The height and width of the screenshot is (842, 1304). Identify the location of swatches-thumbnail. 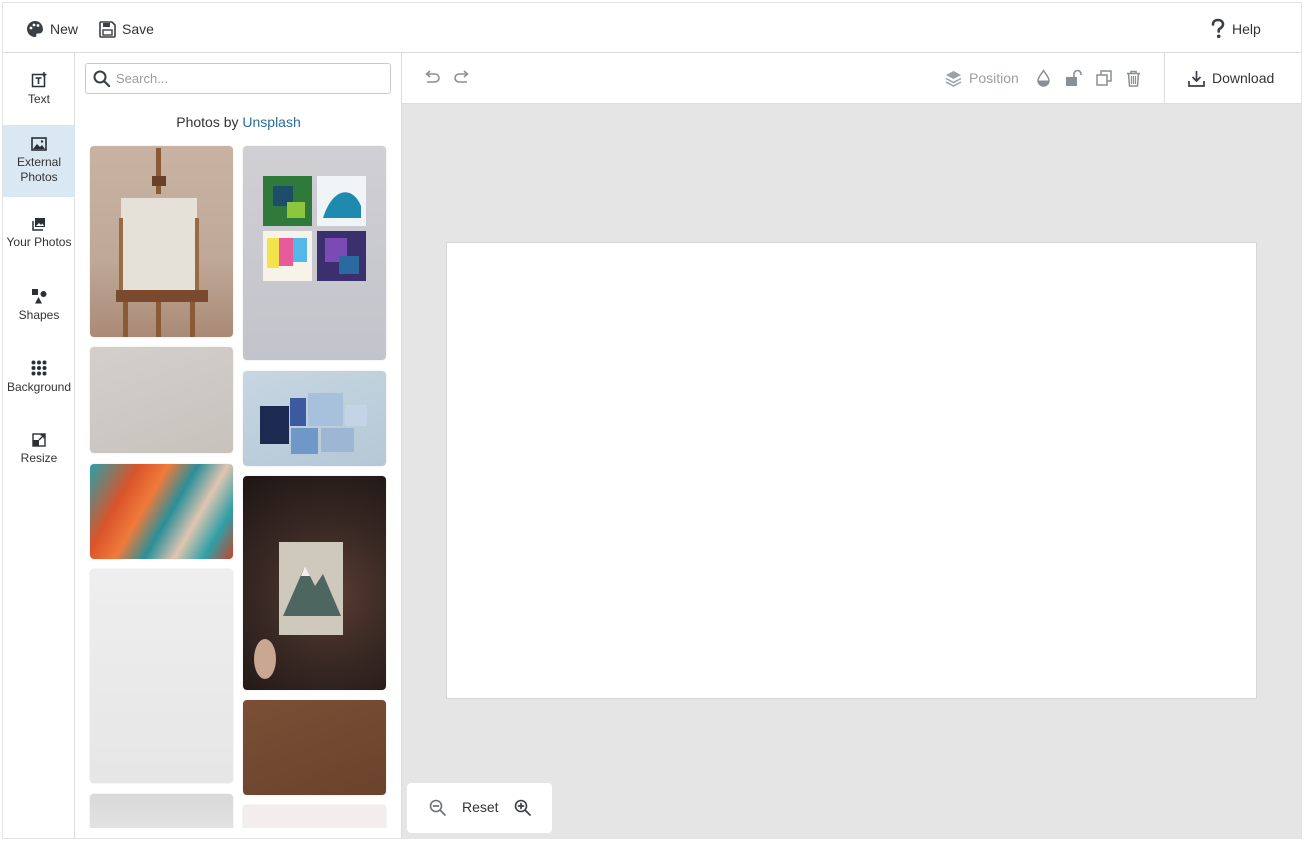
(313, 423).